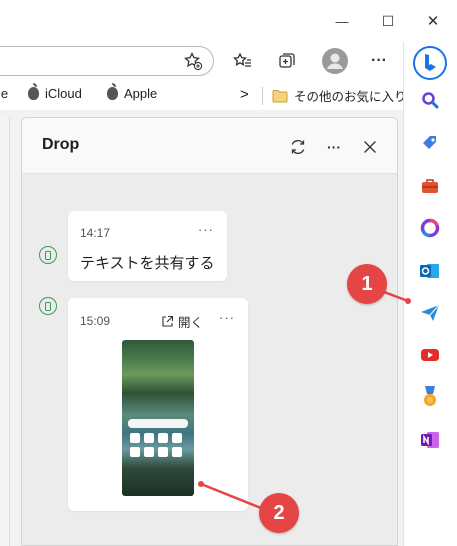 The width and height of the screenshot is (457, 546). Describe the element at coordinates (147, 263) in the screenshot. I see `message-text: テキストを共有する` at that location.